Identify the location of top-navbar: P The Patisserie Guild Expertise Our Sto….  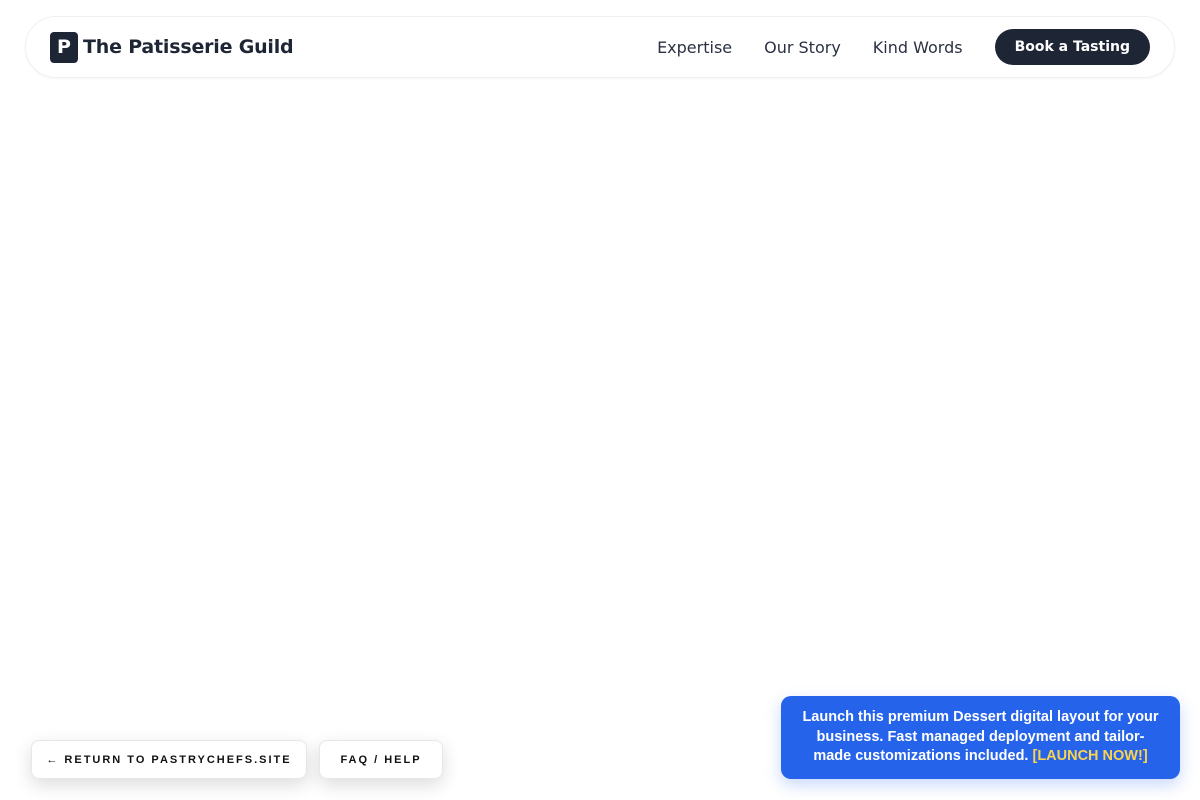
(600, 47).